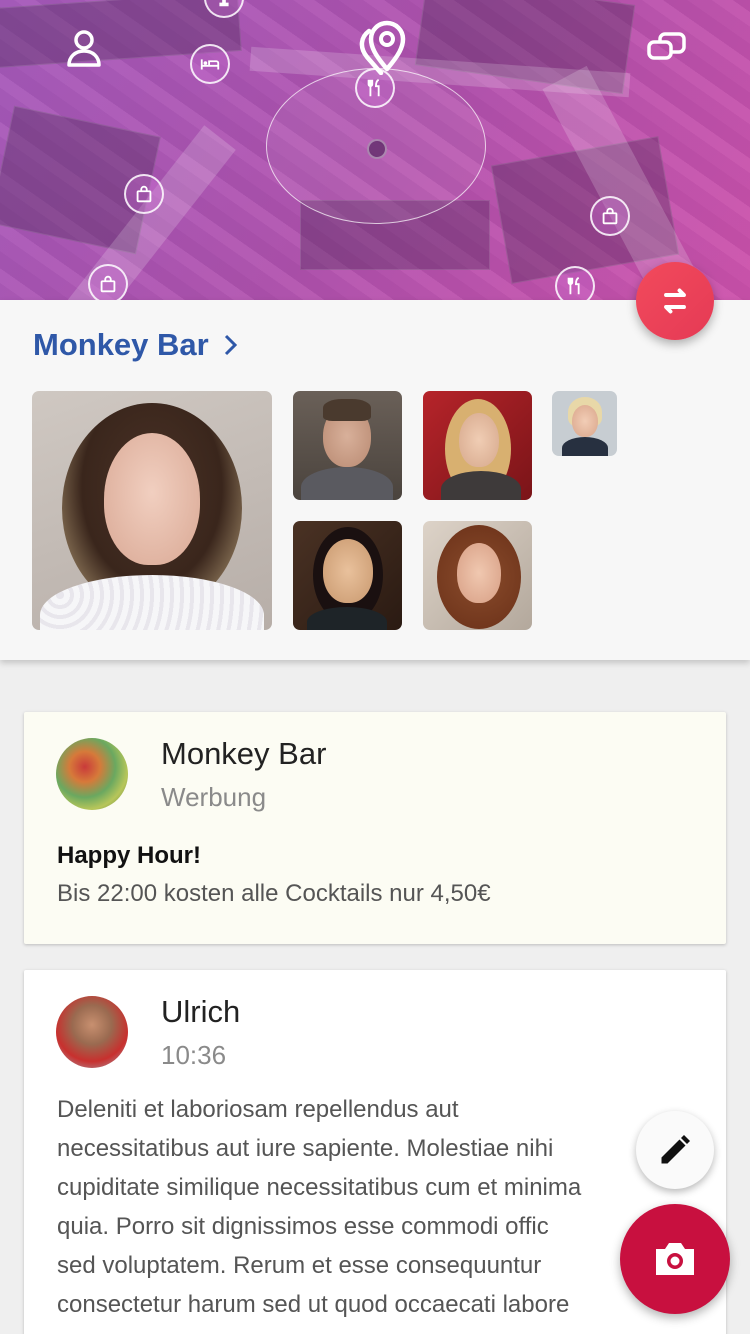 The height and width of the screenshot is (1334, 750). I want to click on swap-icon, so click(675, 301).